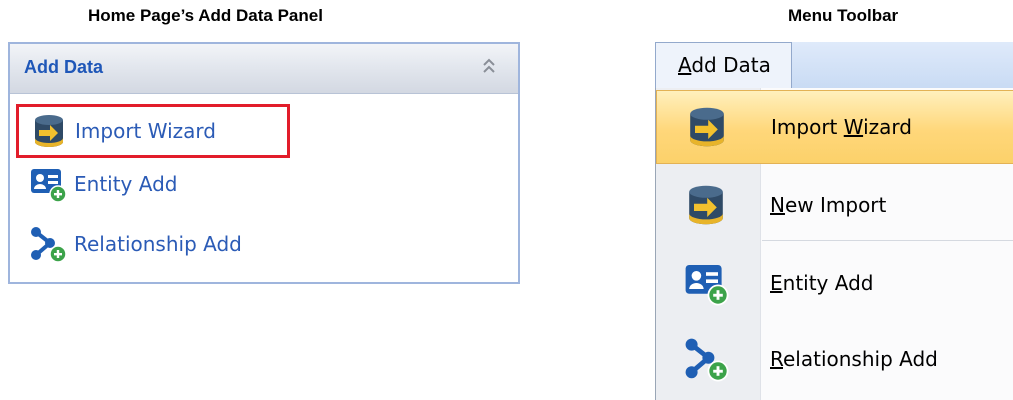 This screenshot has height=400, width=1013. I want to click on menu-item-relationship-add: Relationship Add, so click(834, 359).